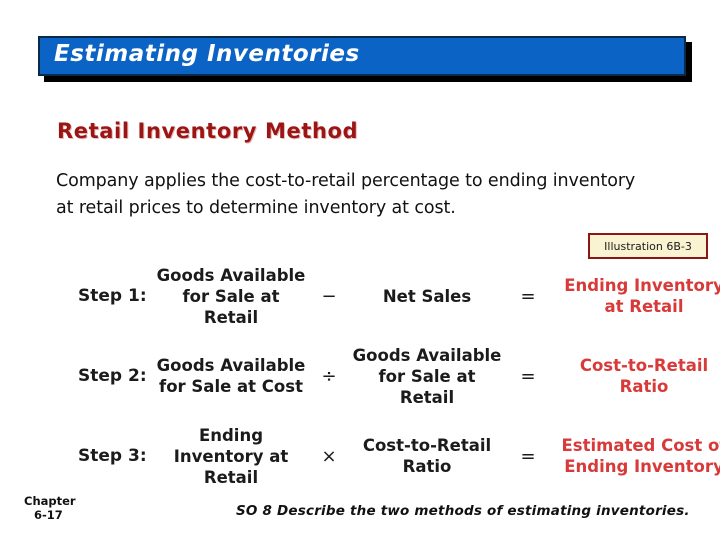  Describe the element at coordinates (112, 456) in the screenshot. I see `step-label: Step 3:` at that location.